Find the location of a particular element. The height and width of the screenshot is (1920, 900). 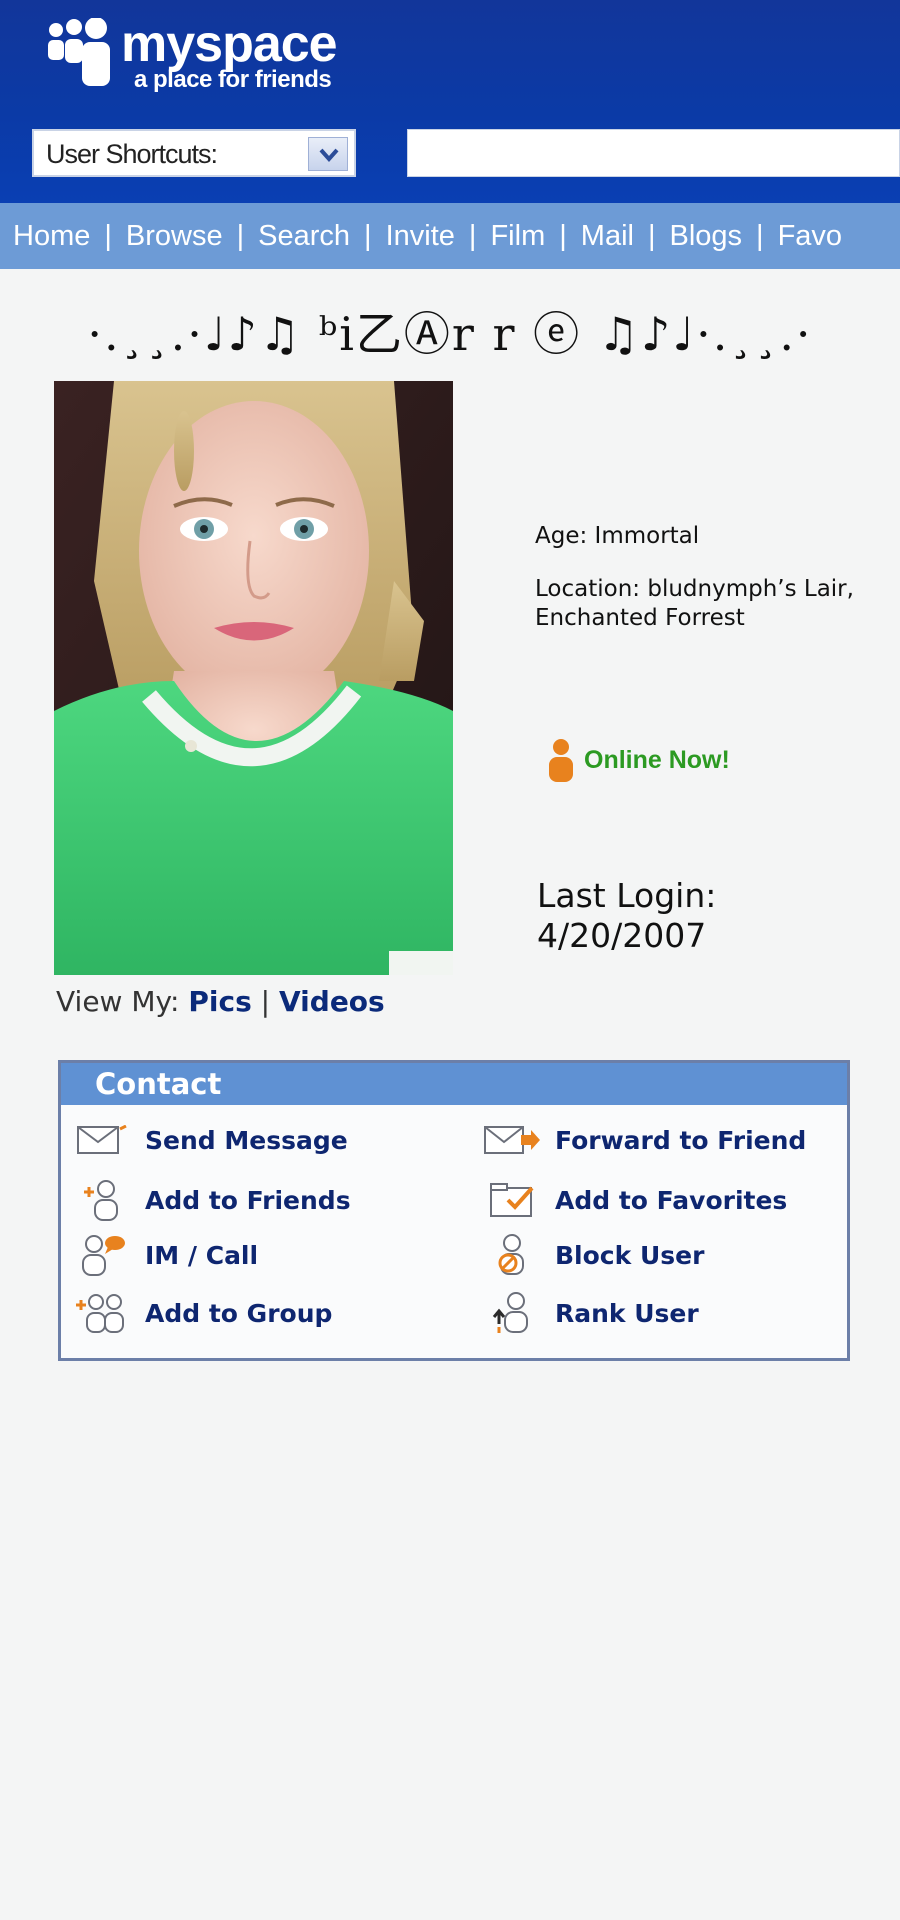

nav-search: Search is located at coordinates (304, 236).